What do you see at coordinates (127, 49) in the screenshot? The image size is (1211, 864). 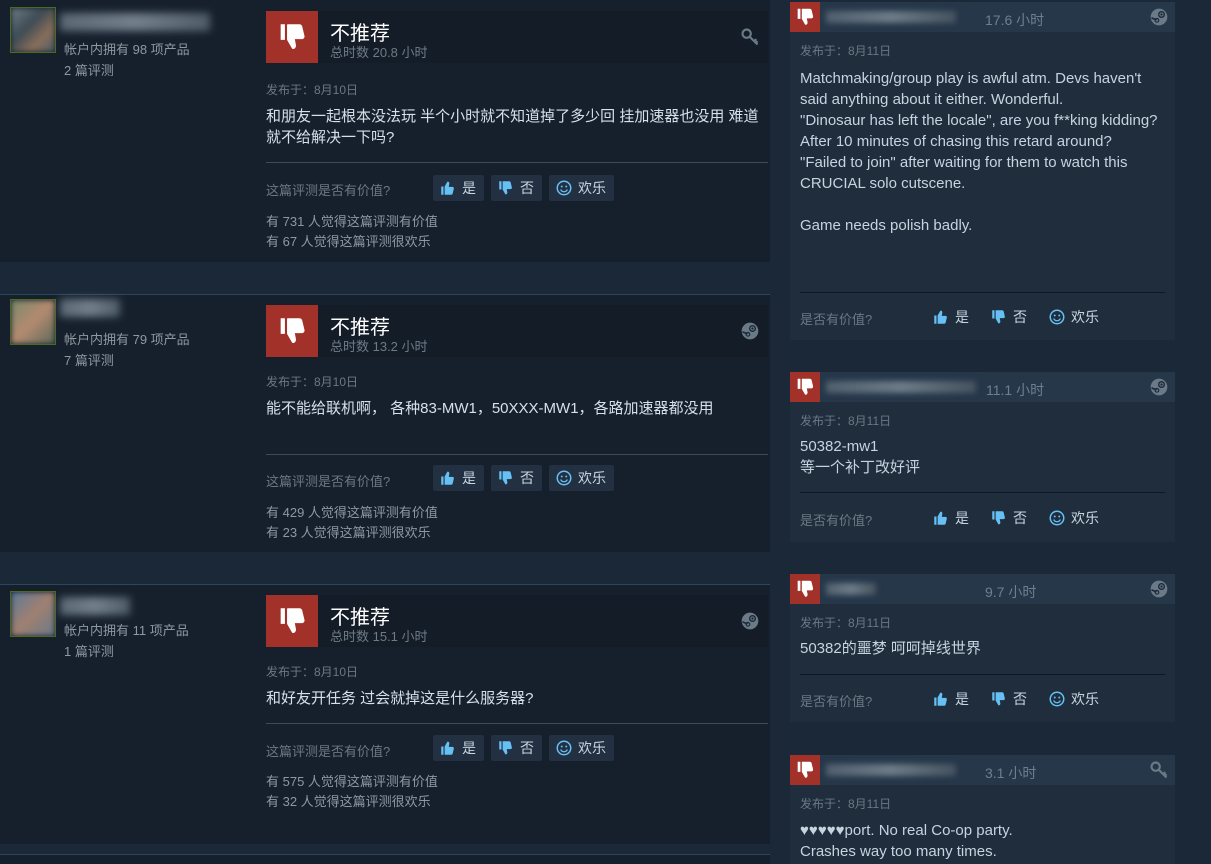 I see `owned-products: 帐户内拥有 98 项产品` at bounding box center [127, 49].